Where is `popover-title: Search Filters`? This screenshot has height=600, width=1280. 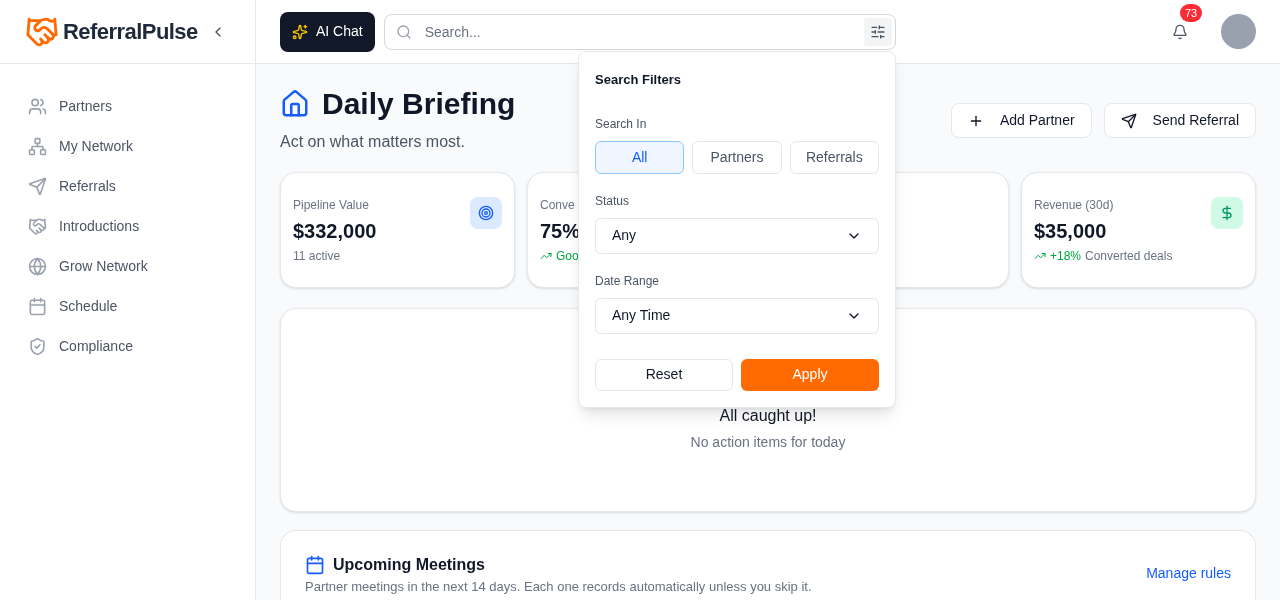 popover-title: Search Filters is located at coordinates (638, 80).